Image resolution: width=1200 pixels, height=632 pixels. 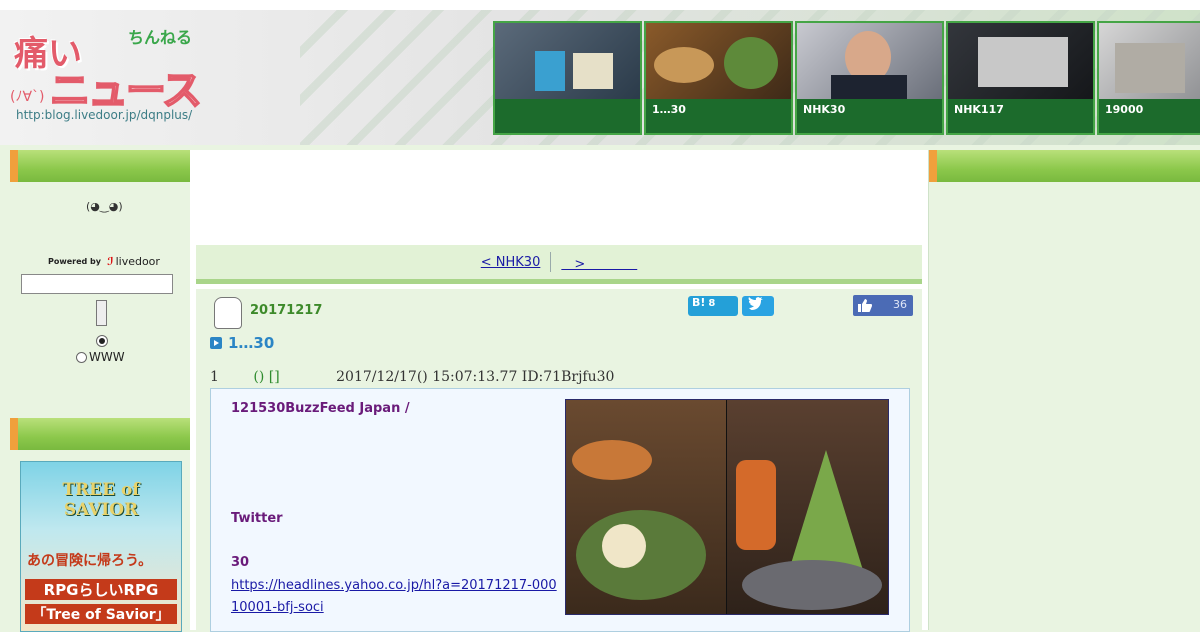 I want to click on post-line1: 121530BuzzFeed Japan /, so click(x=320, y=408).